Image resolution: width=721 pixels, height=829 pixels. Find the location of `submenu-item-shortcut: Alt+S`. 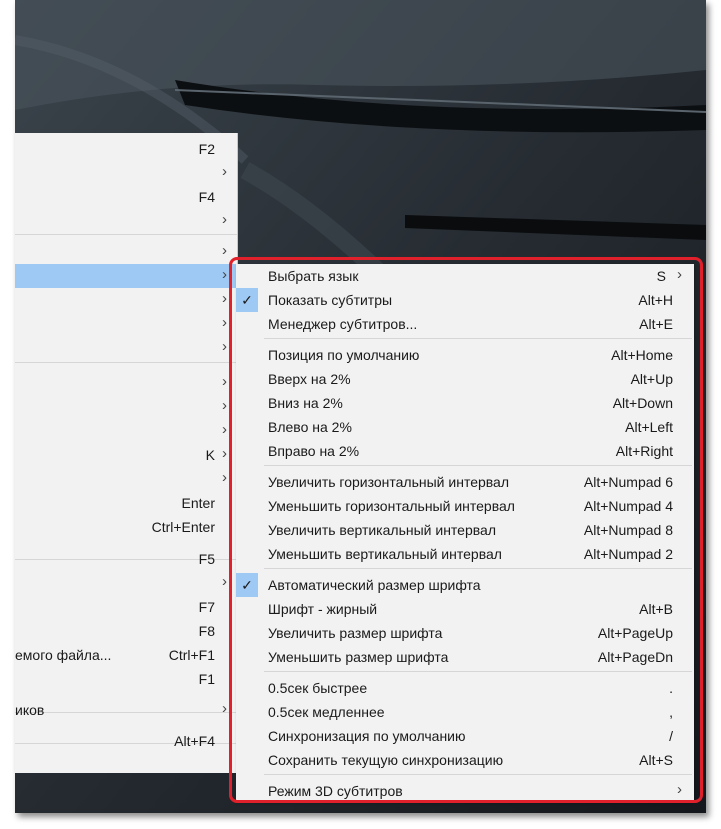

submenu-item-shortcut: Alt+S is located at coordinates (656, 760).